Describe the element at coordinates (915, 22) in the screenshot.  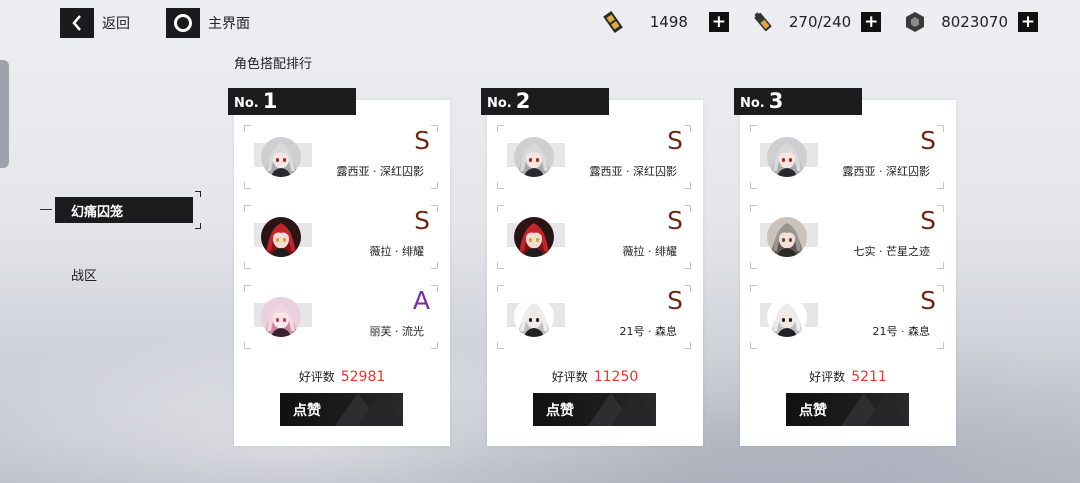
I see `hexagon-coin-icon` at that location.